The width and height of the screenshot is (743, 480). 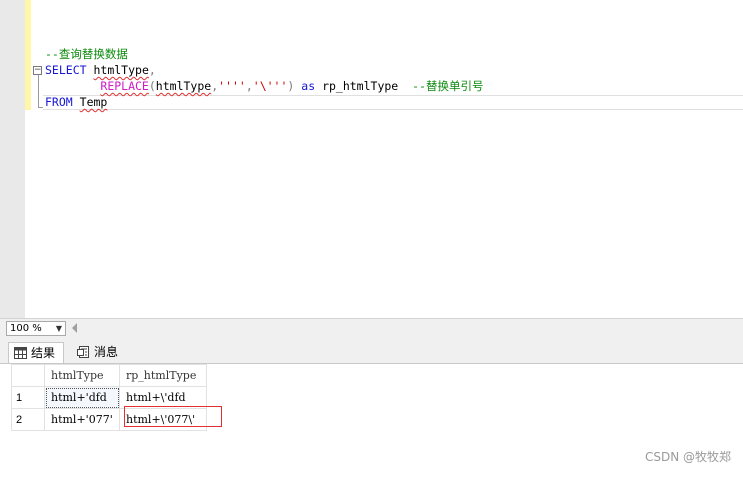 What do you see at coordinates (448, 86) in the screenshot?
I see `sql-comment: --替换单引号` at bounding box center [448, 86].